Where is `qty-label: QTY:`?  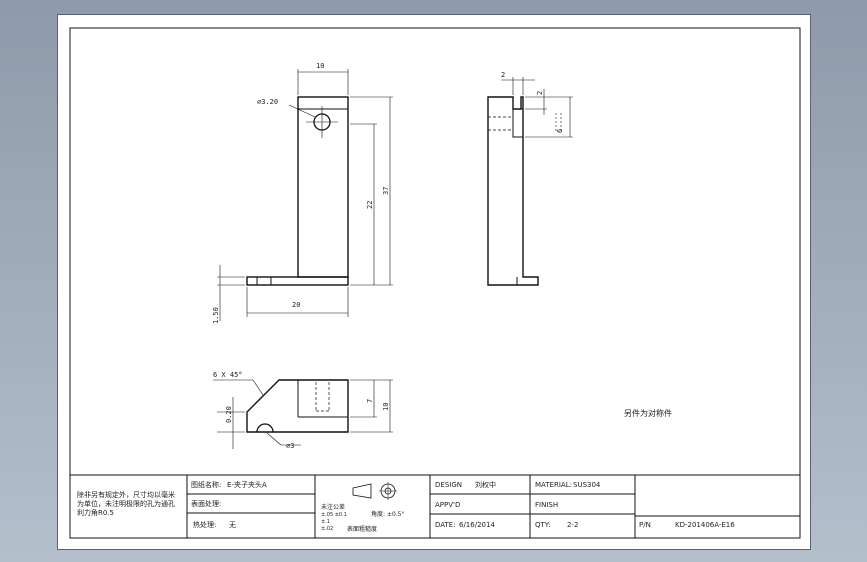
qty-label: QTY: is located at coordinates (543, 525).